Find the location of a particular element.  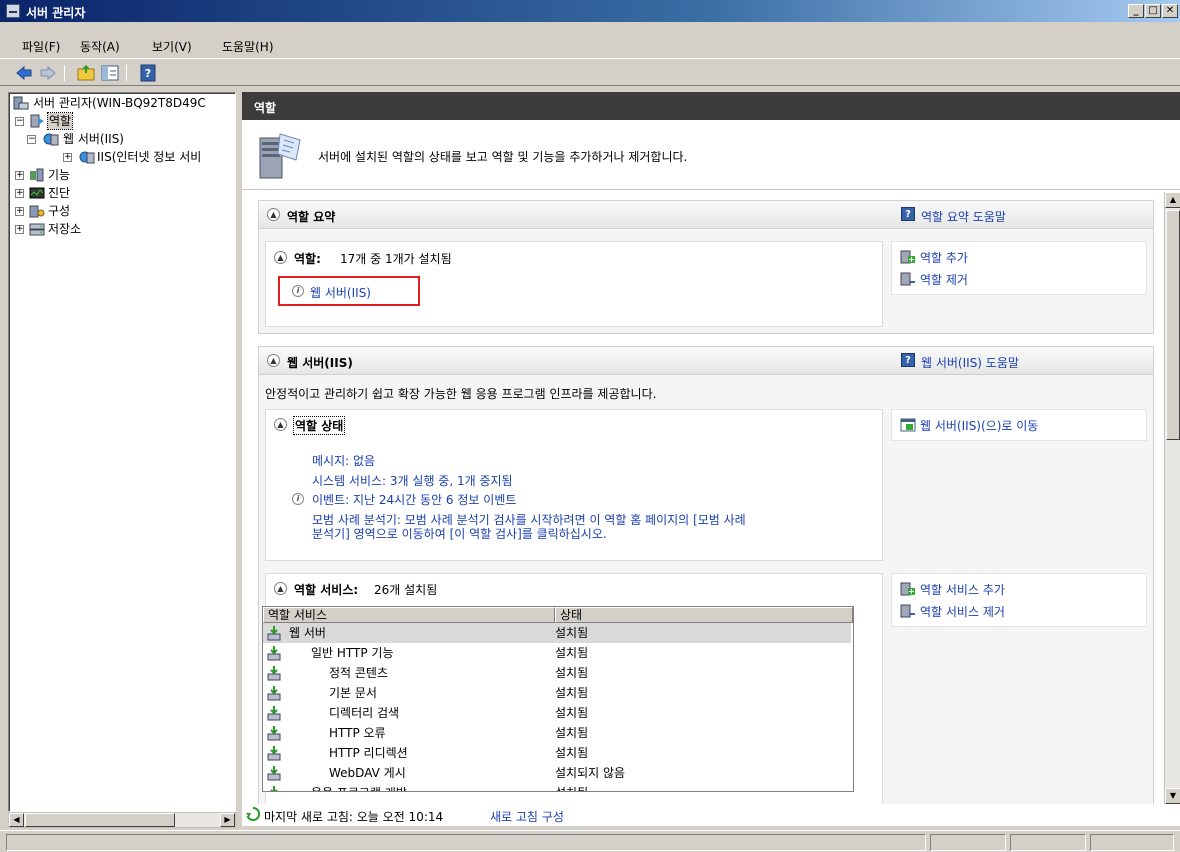

up-folder-icon is located at coordinates (86, 73).